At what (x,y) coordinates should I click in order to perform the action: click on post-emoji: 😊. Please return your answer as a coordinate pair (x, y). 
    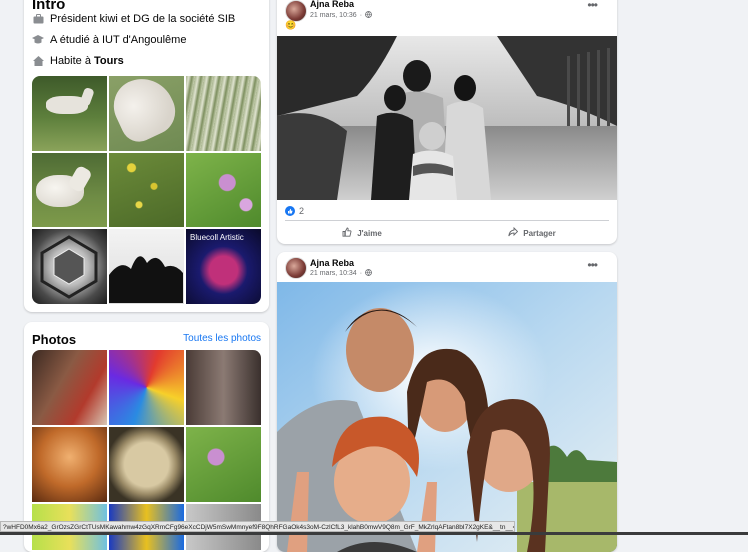
    Looking at the image, I should click on (291, 25).